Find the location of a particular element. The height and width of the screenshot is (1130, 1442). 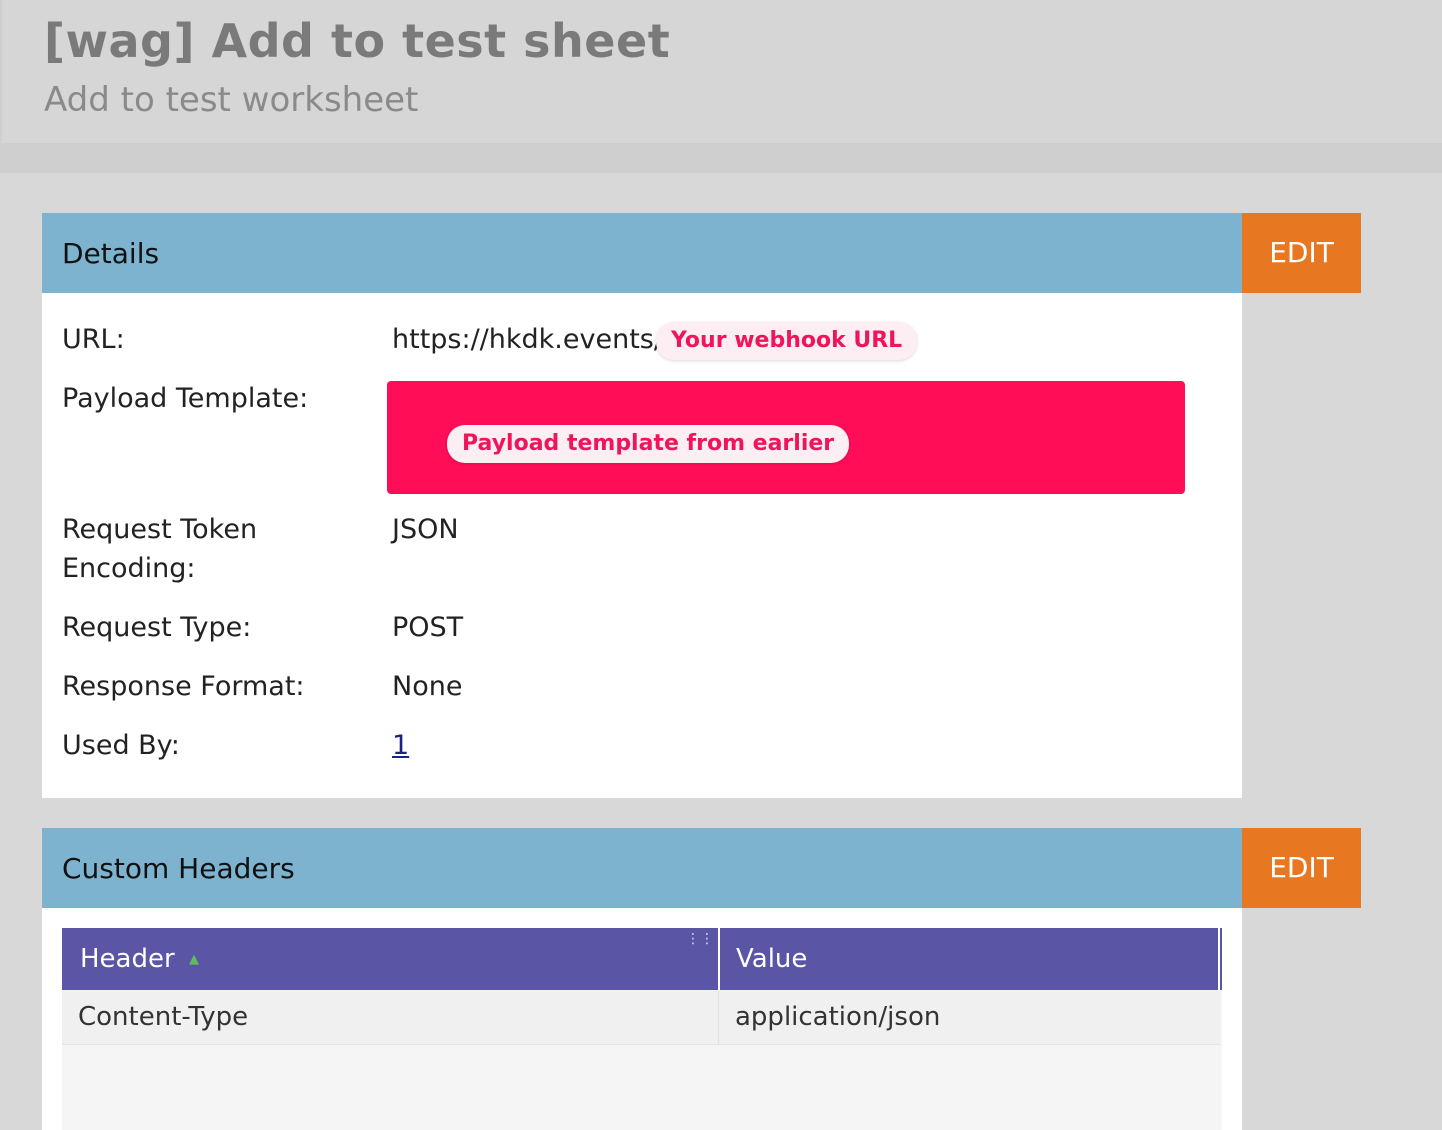

grid-header-row: Header ▲ ⋮⋮ Value is located at coordinates (642, 959).